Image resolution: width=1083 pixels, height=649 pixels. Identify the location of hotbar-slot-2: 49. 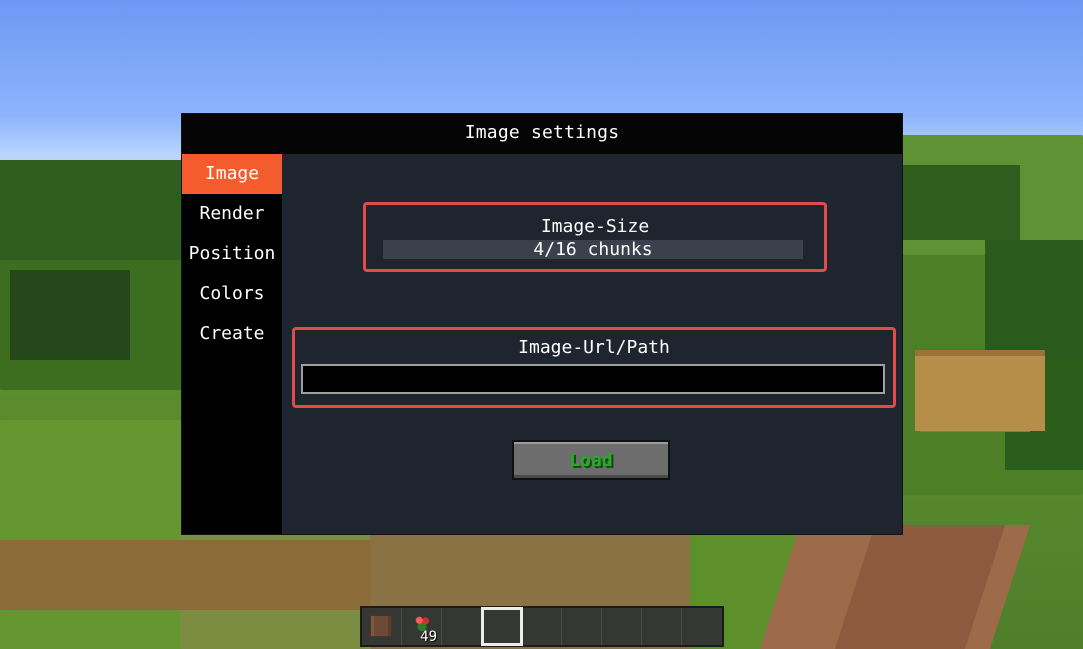
(422, 626).